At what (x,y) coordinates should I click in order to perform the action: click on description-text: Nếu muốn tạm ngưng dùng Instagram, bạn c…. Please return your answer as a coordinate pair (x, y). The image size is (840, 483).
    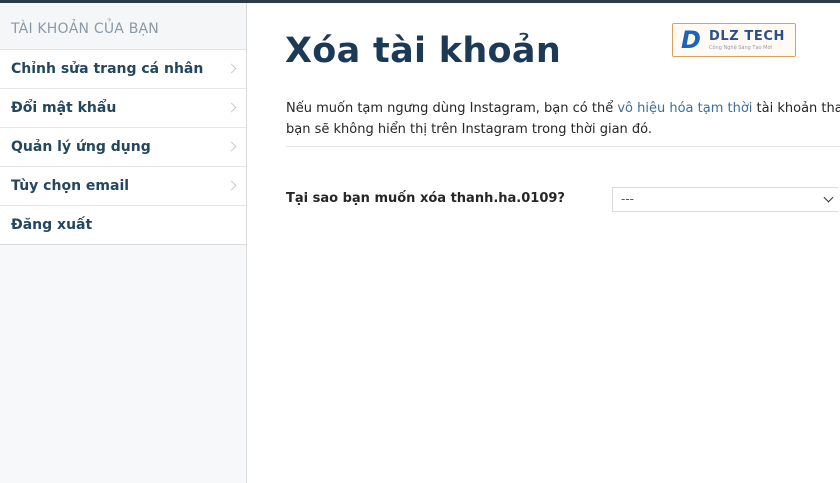
    Looking at the image, I should click on (452, 108).